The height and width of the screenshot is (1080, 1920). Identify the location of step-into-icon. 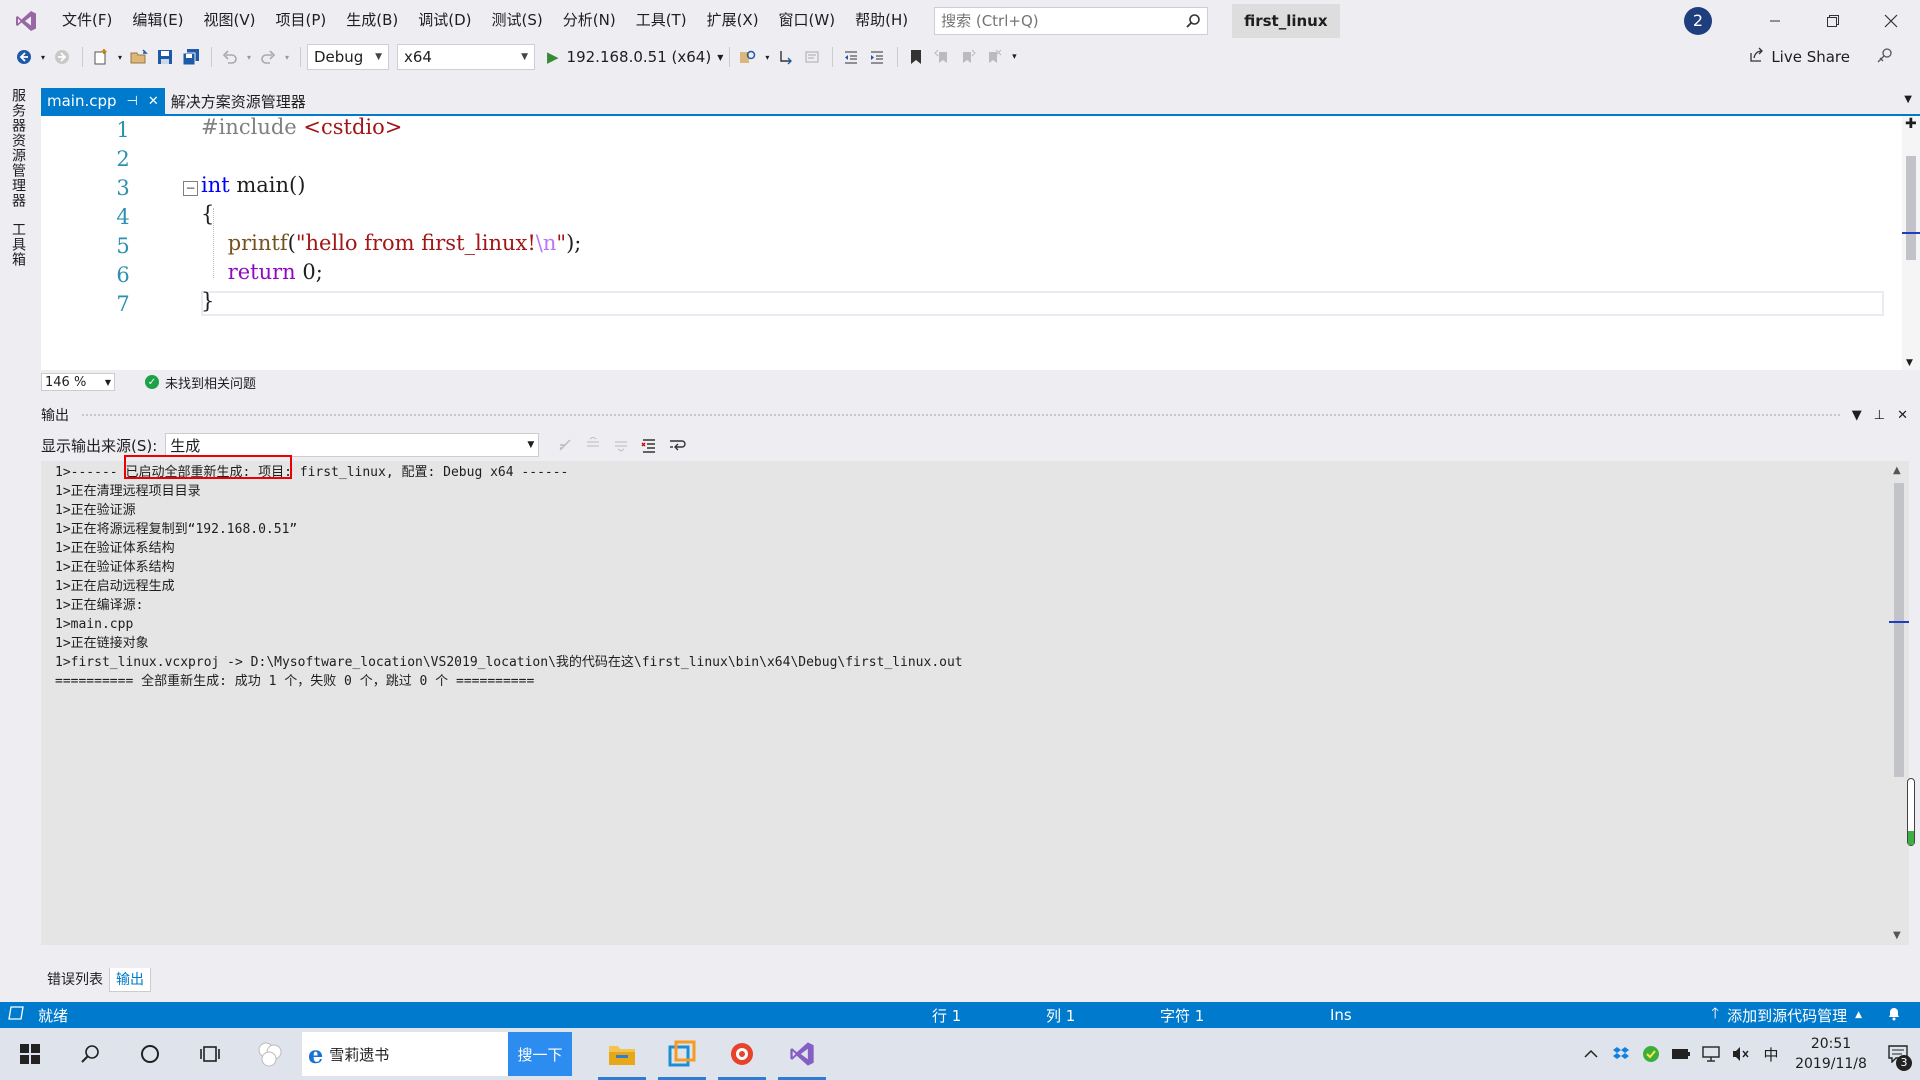
(786, 57).